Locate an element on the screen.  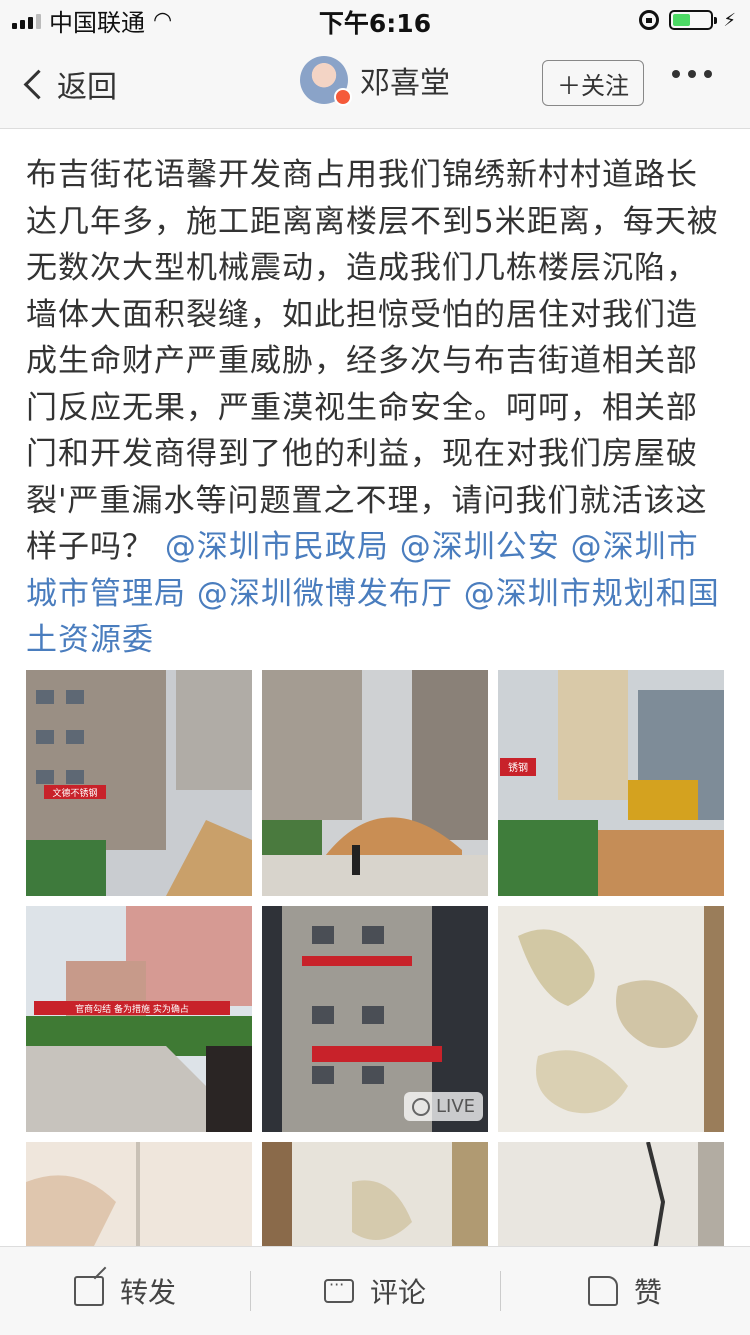
battery-icon is located at coordinates (693, 20).